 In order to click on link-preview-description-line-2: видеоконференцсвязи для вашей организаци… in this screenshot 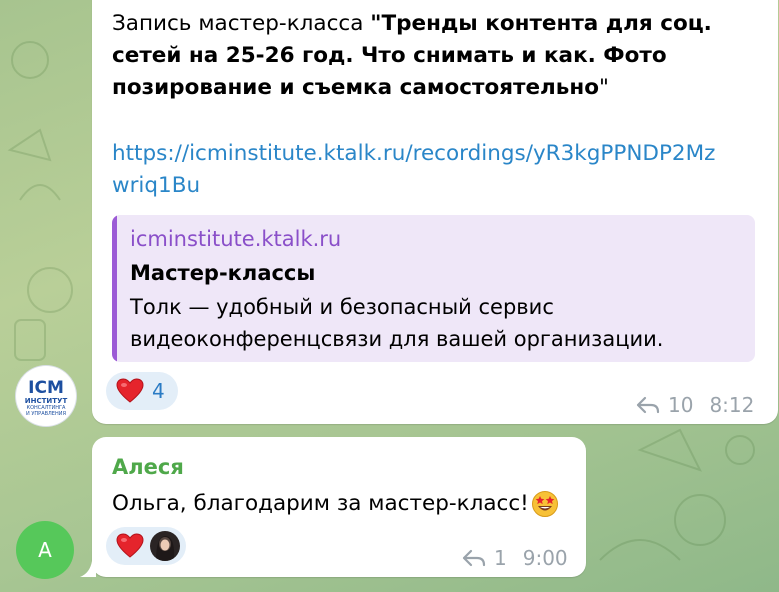, I will do `click(397, 339)`.